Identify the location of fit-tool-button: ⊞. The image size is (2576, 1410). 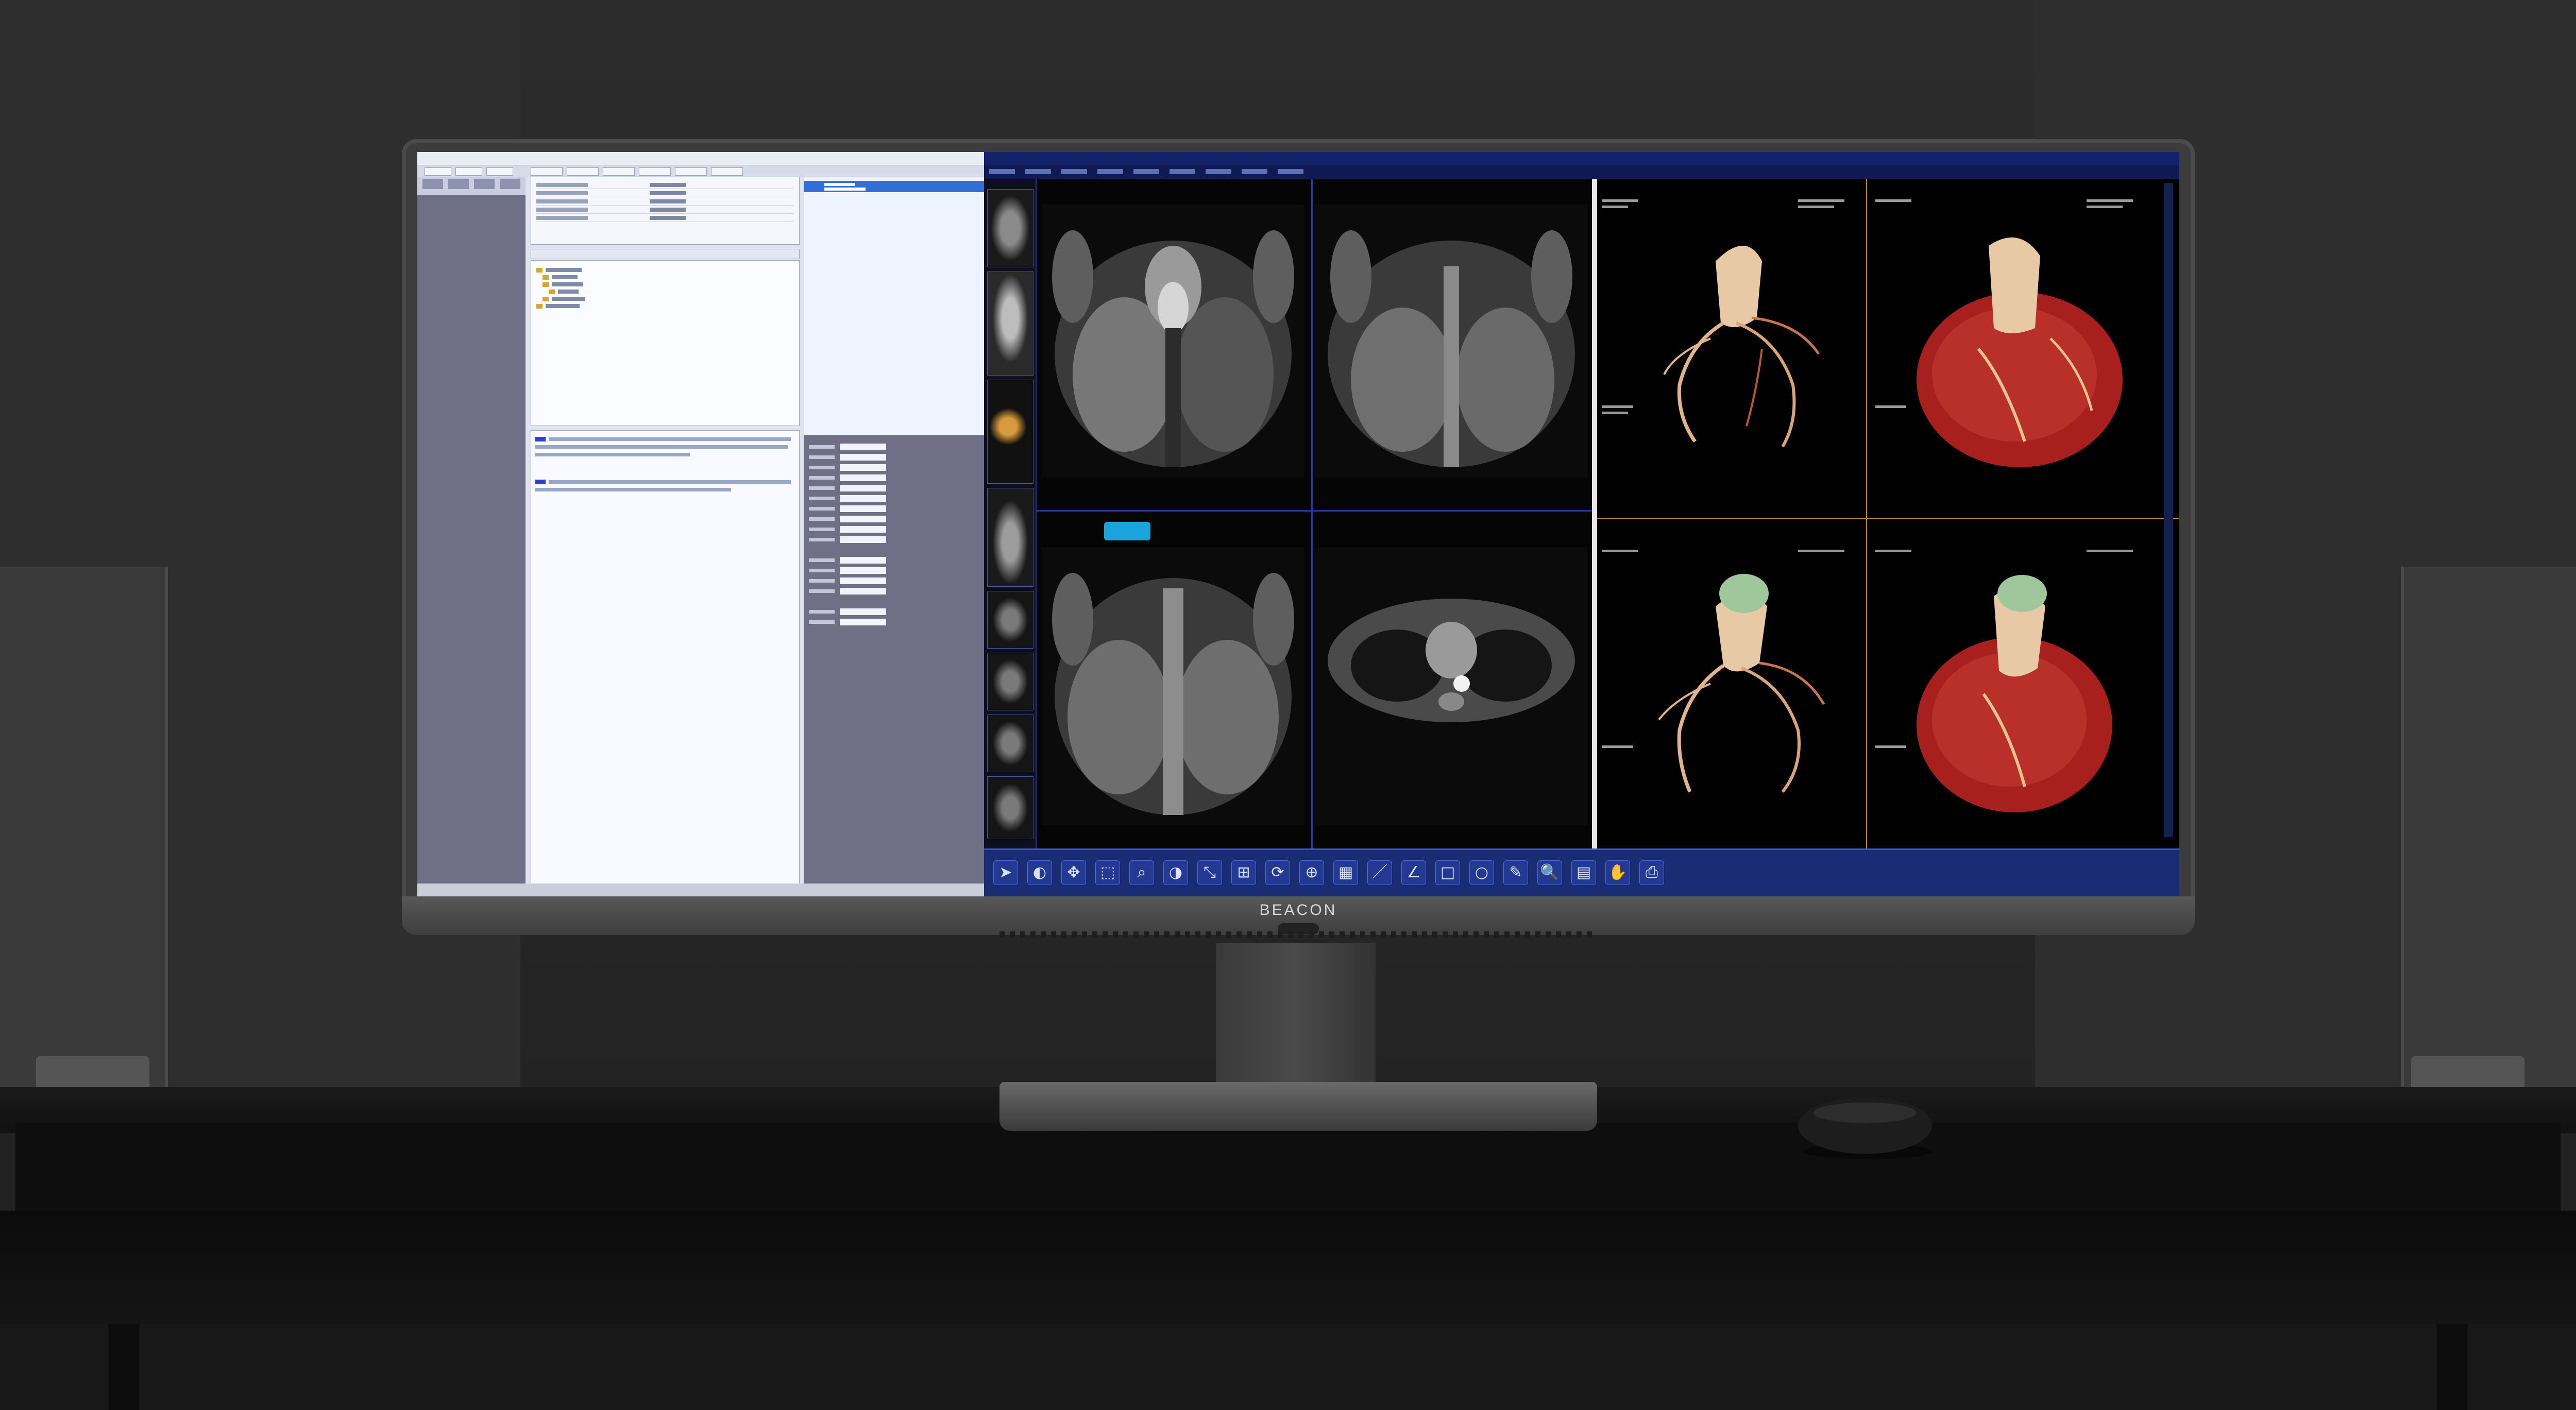
(1243, 872).